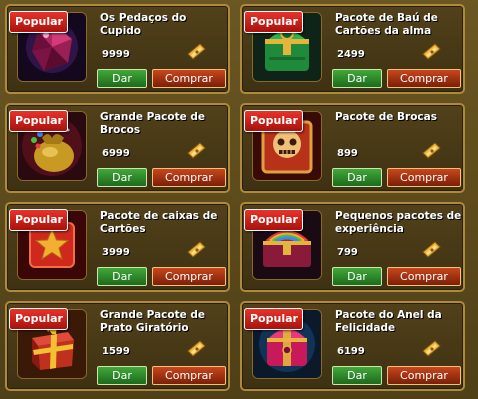  Describe the element at coordinates (351, 351) in the screenshot. I see `item-price: 6199` at that location.